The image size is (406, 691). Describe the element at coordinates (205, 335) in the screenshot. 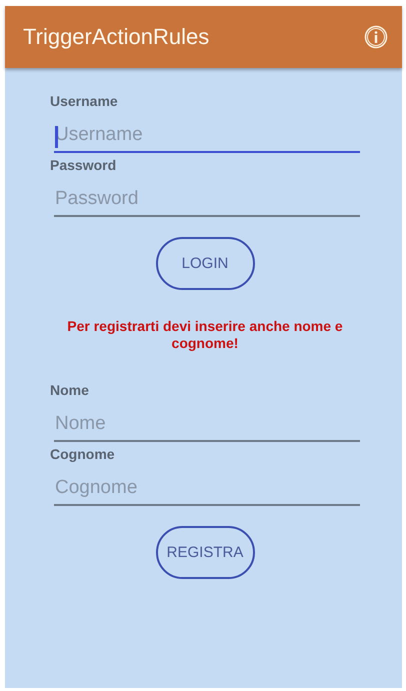

I see `warning-message: Per registrarti devi inserire anche nome e cognome!` at that location.